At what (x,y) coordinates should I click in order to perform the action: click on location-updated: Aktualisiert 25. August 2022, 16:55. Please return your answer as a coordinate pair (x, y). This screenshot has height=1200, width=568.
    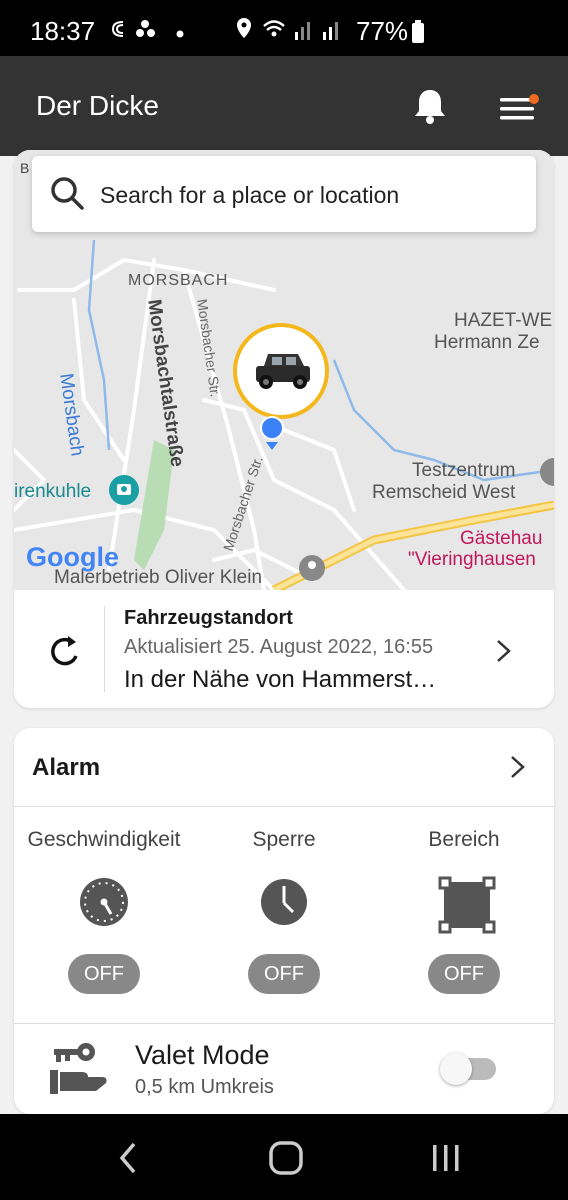
    Looking at the image, I should click on (279, 647).